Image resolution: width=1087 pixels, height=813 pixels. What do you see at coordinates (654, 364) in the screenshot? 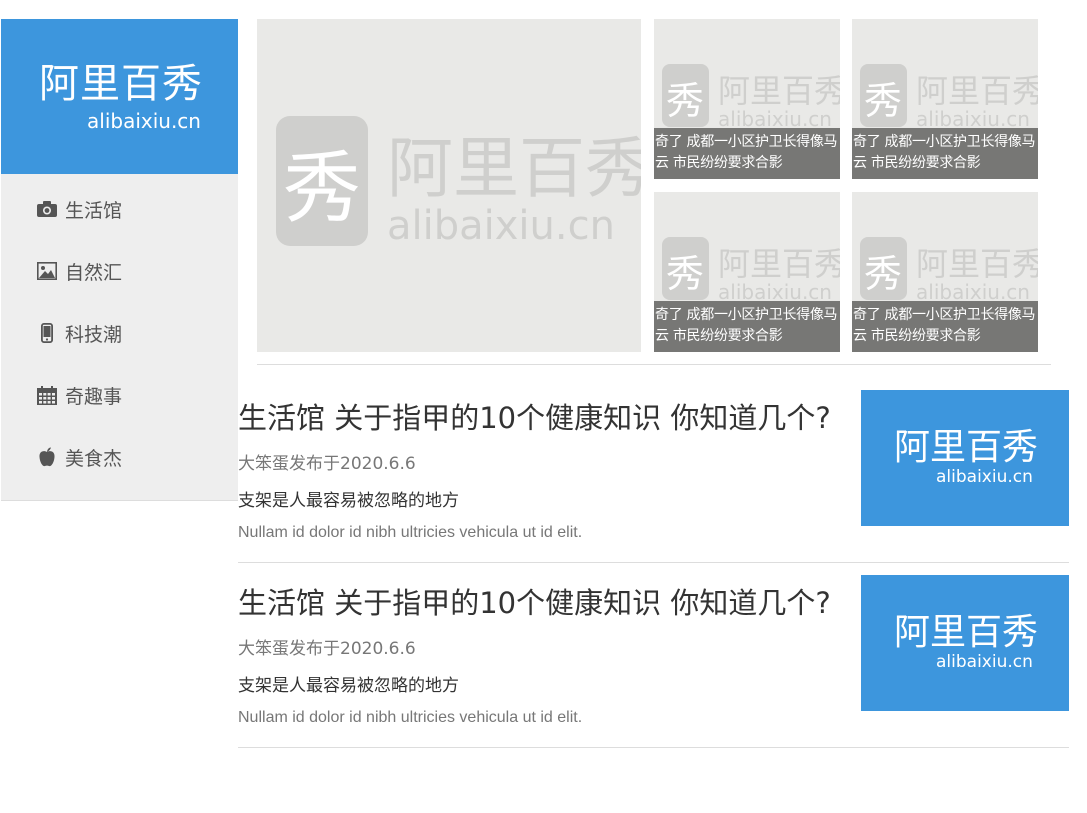
I see `section-divider` at bounding box center [654, 364].